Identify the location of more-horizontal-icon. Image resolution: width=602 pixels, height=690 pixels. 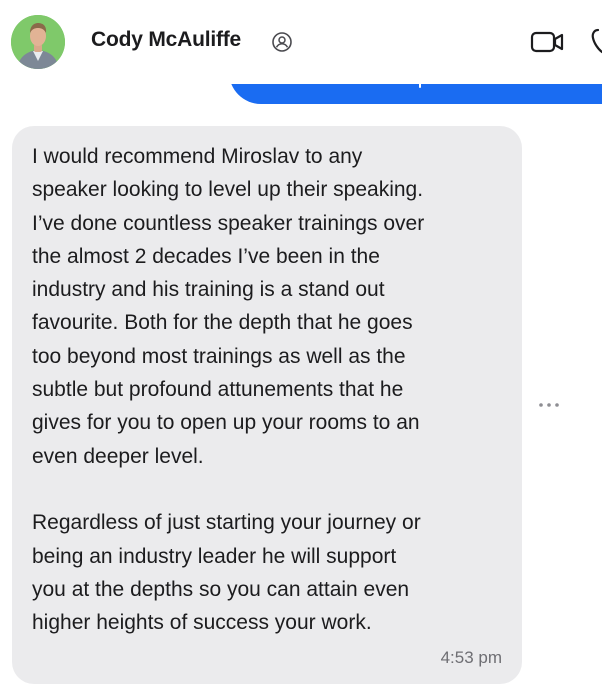
(551, 405).